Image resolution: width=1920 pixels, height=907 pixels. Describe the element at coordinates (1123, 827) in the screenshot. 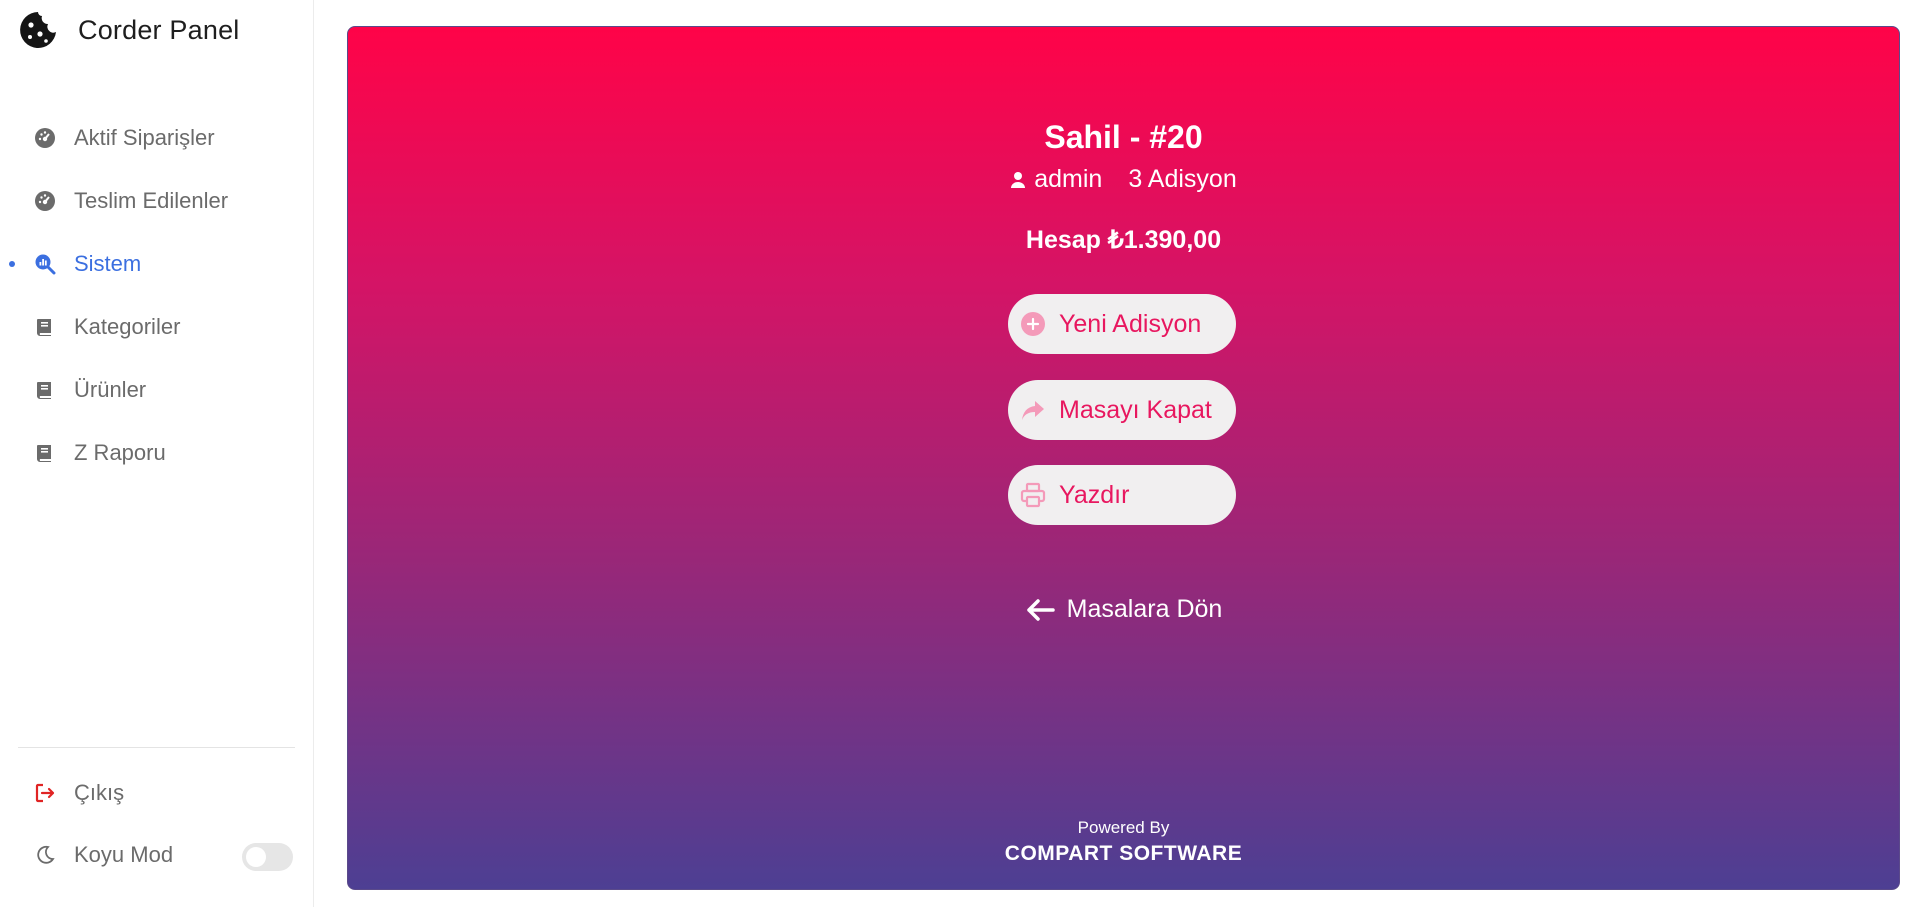

I see `powered-by-text: Powered By` at that location.